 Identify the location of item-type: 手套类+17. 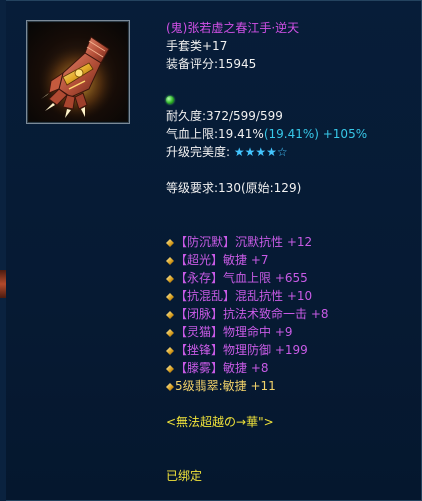
(197, 46).